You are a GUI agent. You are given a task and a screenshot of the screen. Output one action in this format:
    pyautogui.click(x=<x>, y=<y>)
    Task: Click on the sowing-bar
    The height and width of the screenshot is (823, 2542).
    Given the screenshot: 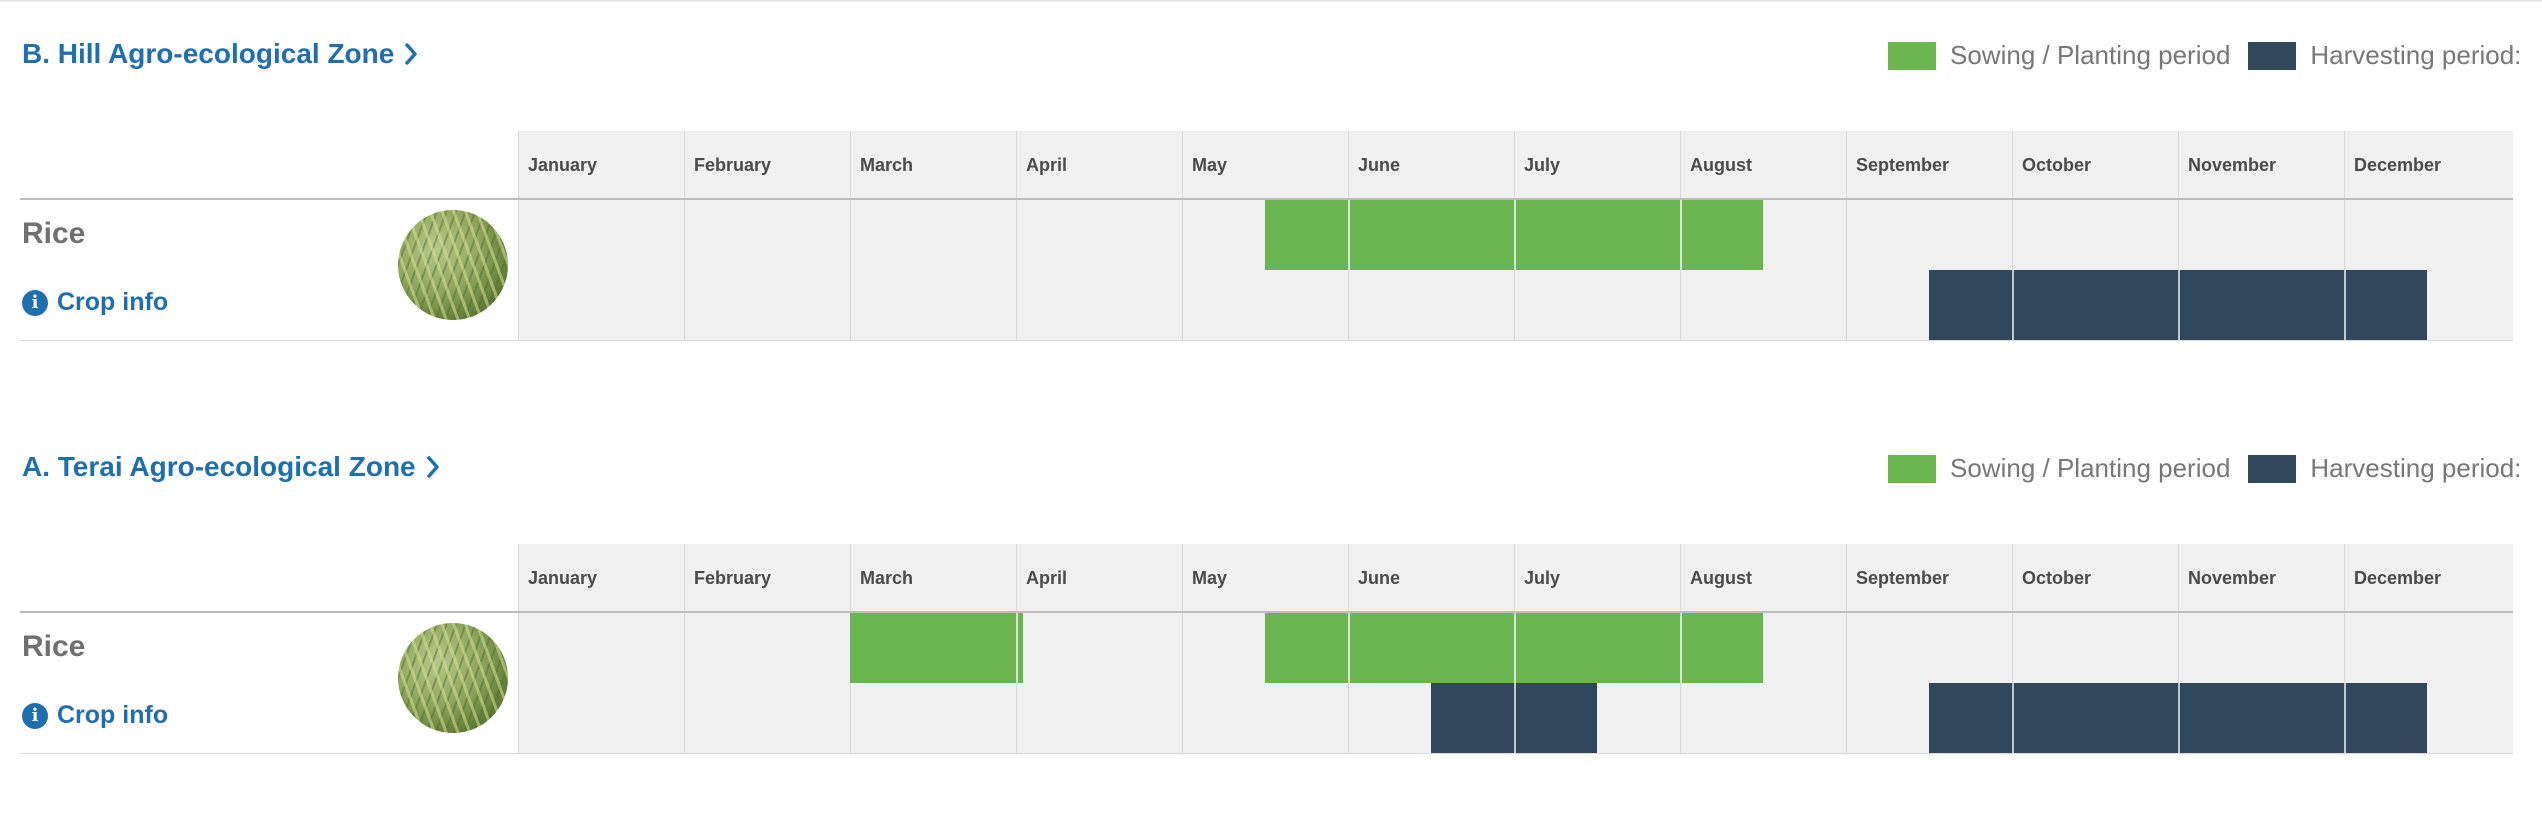 What is the action you would take?
    pyautogui.click(x=936, y=648)
    